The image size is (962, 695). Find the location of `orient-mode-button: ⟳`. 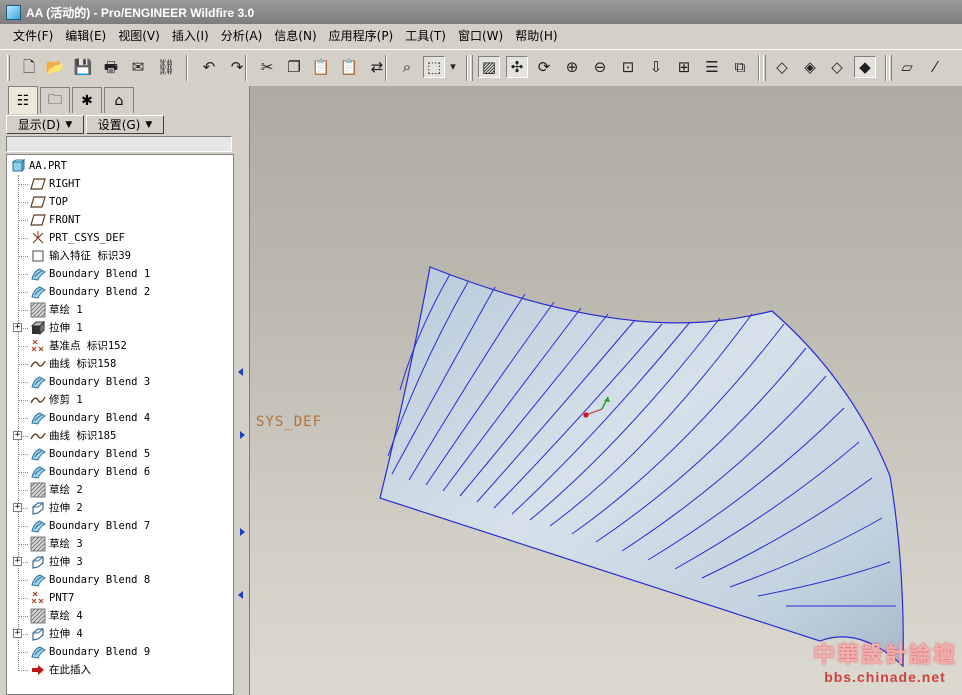

orient-mode-button: ⟳ is located at coordinates (544, 67).